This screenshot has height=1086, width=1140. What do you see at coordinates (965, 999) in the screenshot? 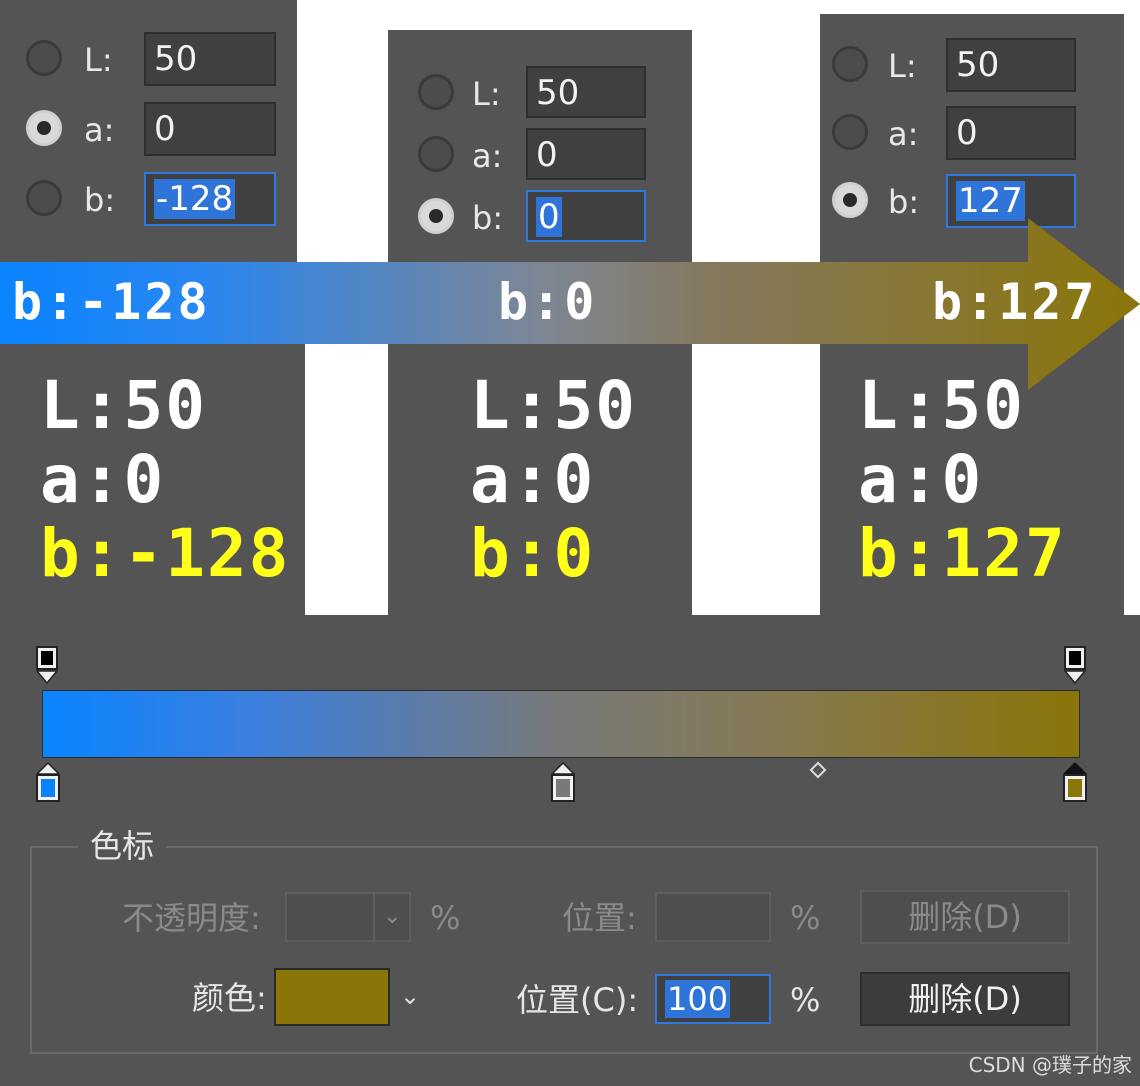
I see `color-delete-button: 删除(D)` at bounding box center [965, 999].